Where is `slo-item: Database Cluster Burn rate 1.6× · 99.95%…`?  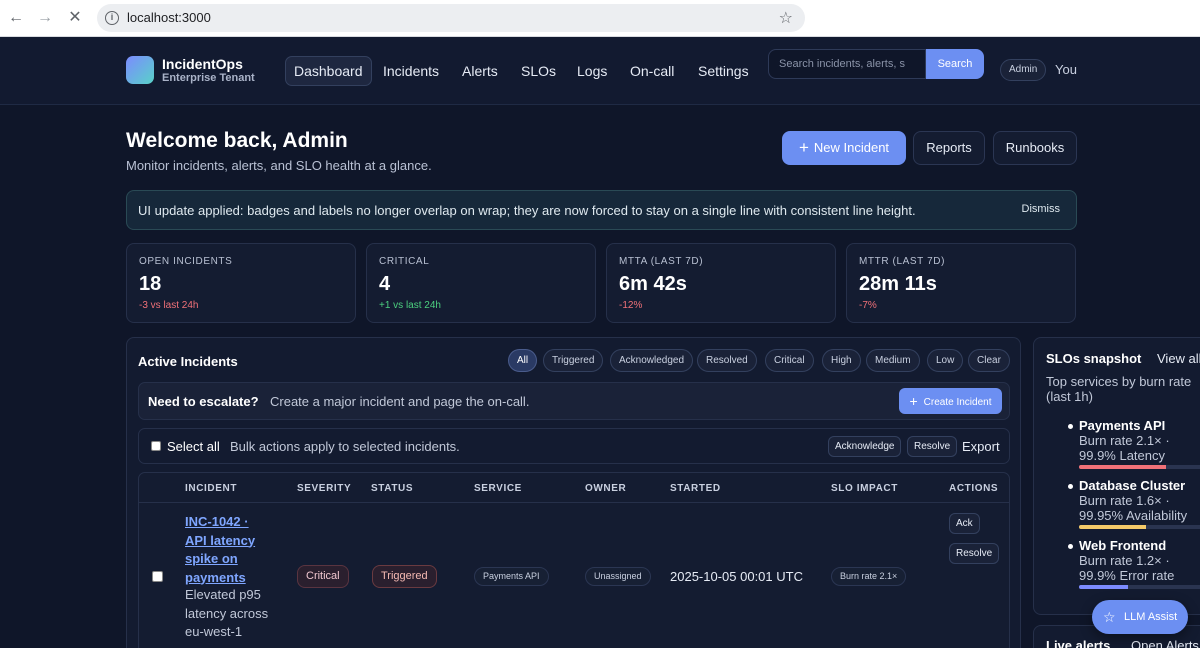
slo-item: Database Cluster Burn rate 1.6× · 99.95%… is located at coordinates (1134, 503).